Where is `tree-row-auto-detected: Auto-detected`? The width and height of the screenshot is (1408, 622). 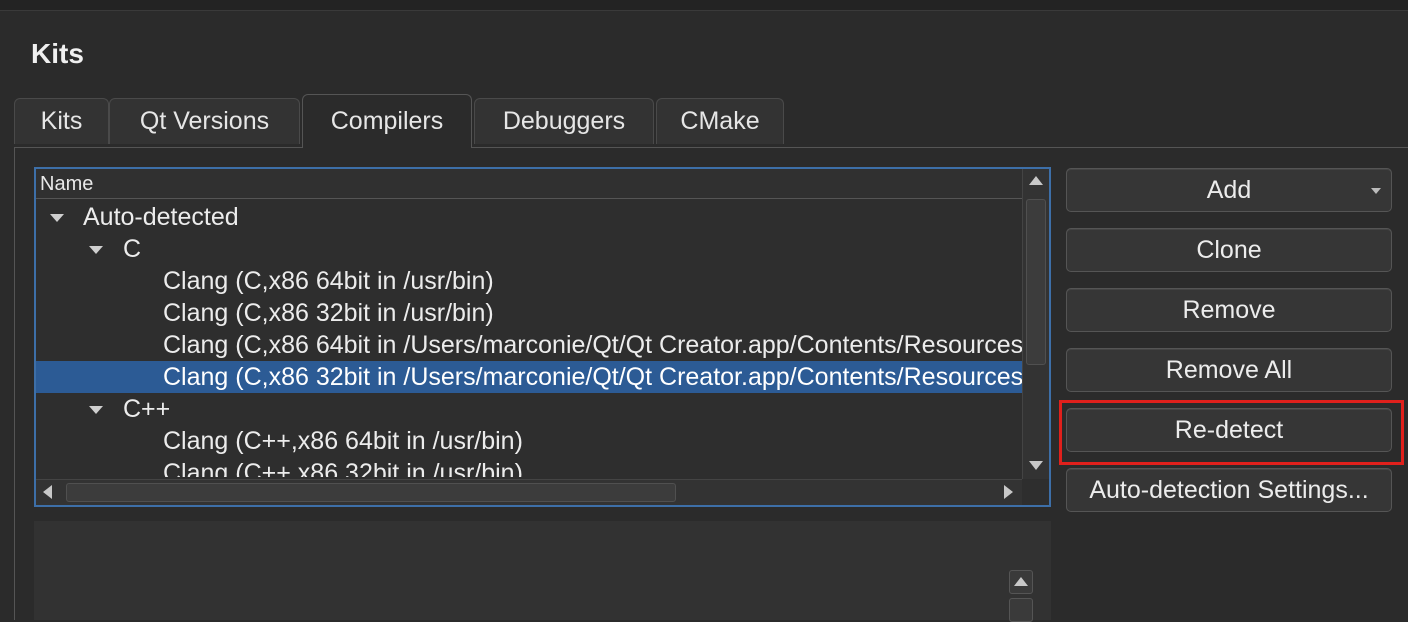 tree-row-auto-detected: Auto-detected is located at coordinates (529, 217).